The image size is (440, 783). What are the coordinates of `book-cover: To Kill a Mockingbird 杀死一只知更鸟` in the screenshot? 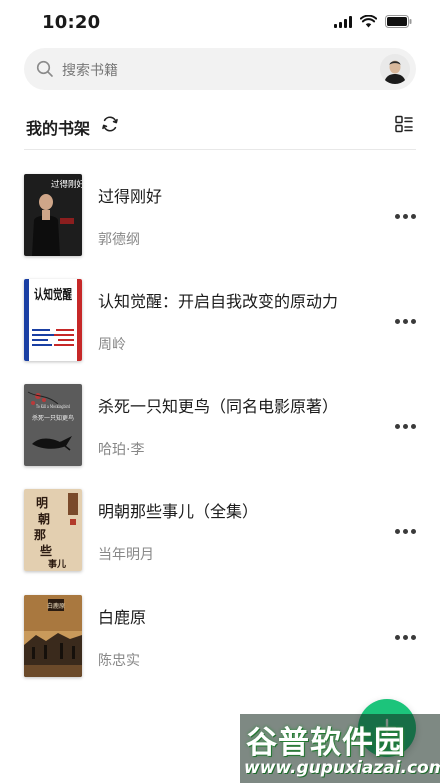 It's located at (53, 425).